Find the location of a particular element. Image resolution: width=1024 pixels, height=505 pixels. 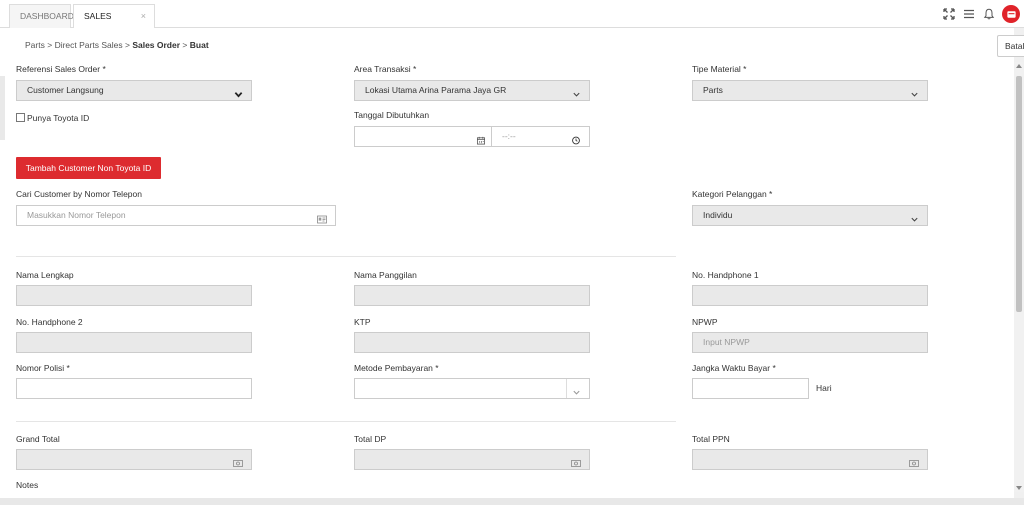

calendar-icon is located at coordinates (481, 139).